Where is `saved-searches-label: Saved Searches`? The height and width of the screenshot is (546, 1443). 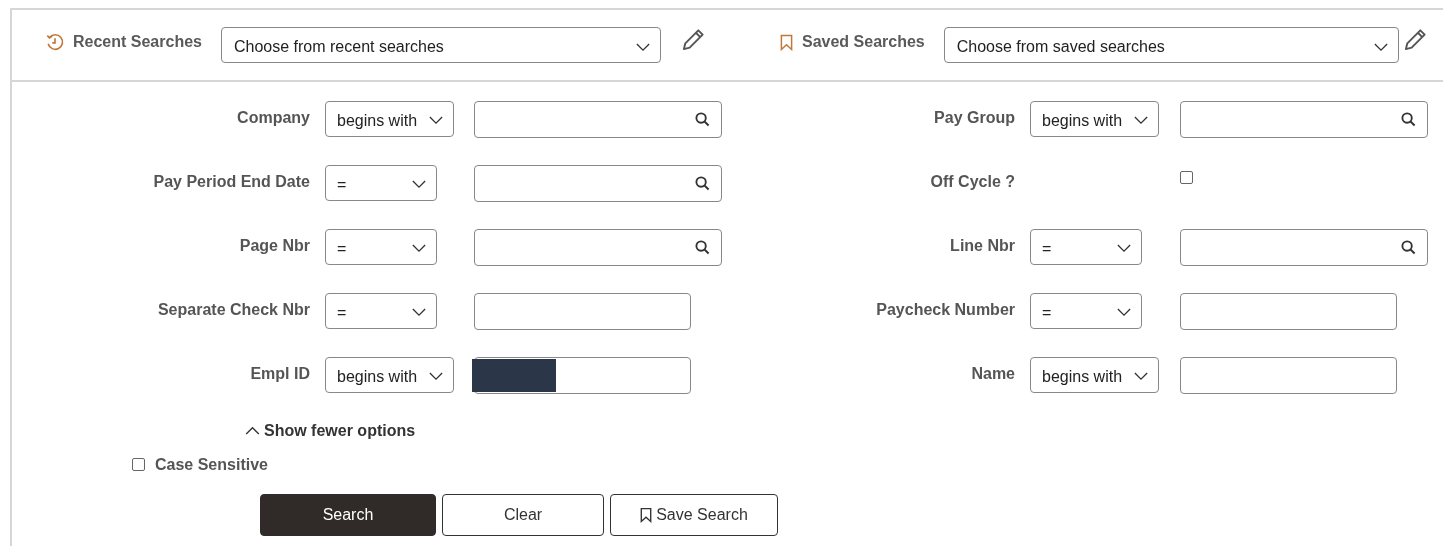
saved-searches-label: Saved Searches is located at coordinates (863, 42).